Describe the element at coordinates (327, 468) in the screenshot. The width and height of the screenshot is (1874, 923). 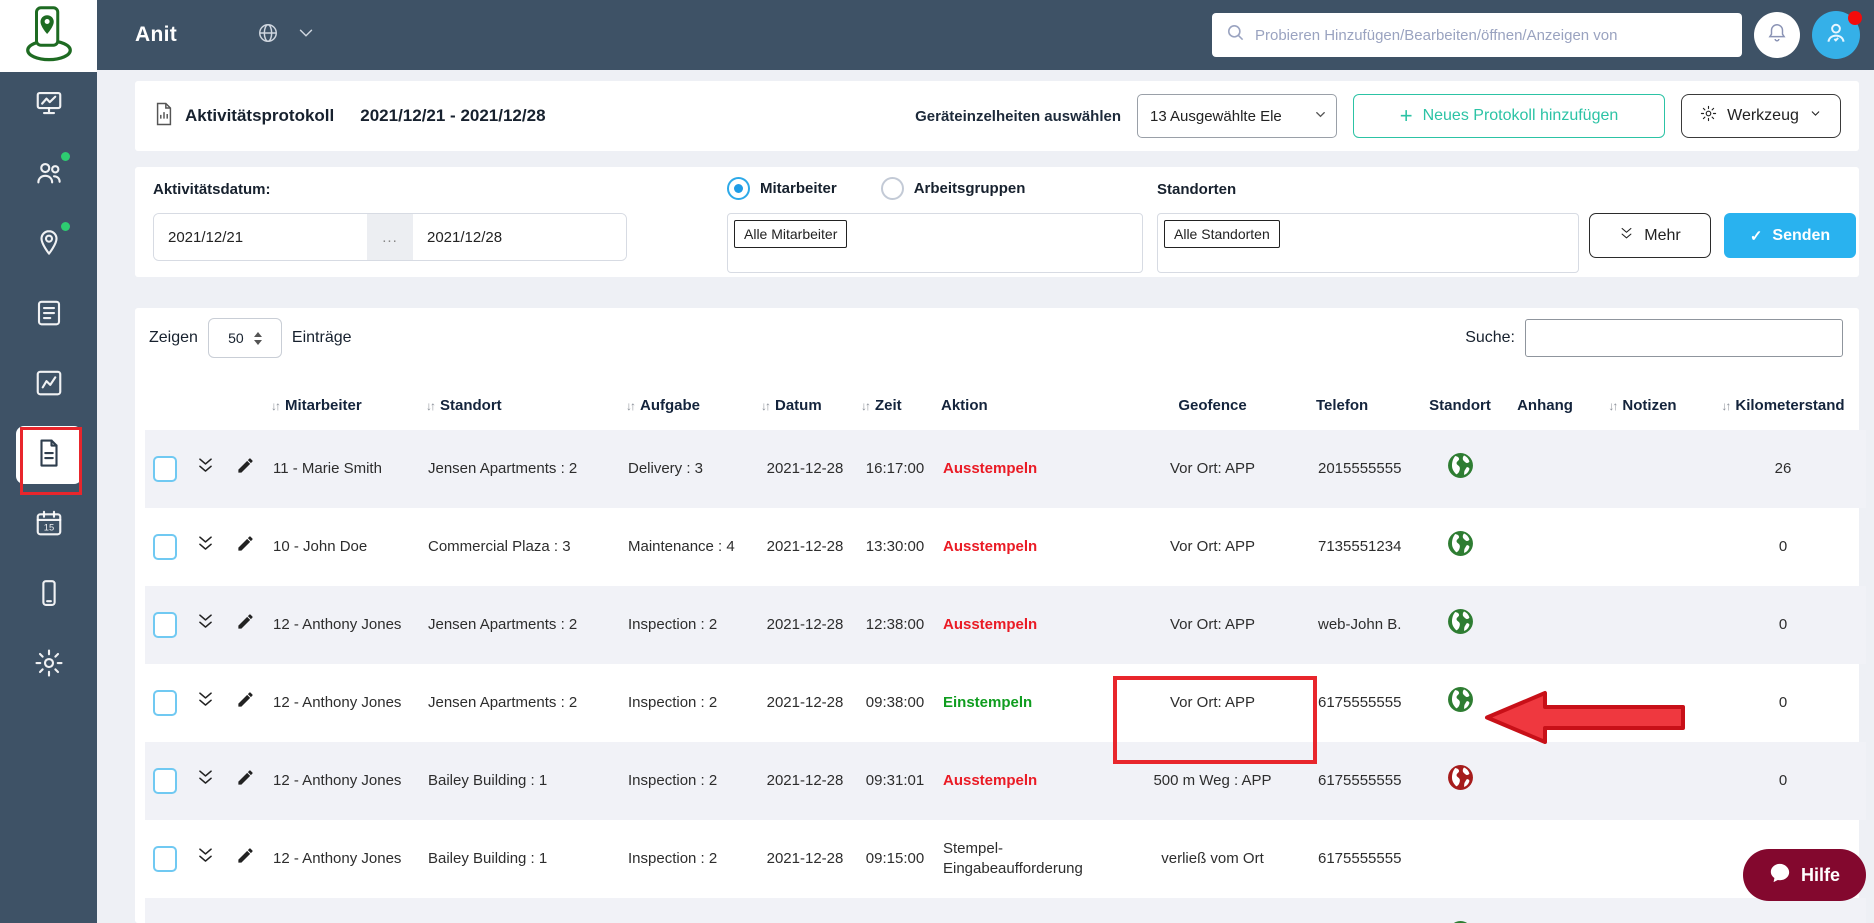
I see `cell-mitarbeiter: 11 - Marie Smith` at that location.